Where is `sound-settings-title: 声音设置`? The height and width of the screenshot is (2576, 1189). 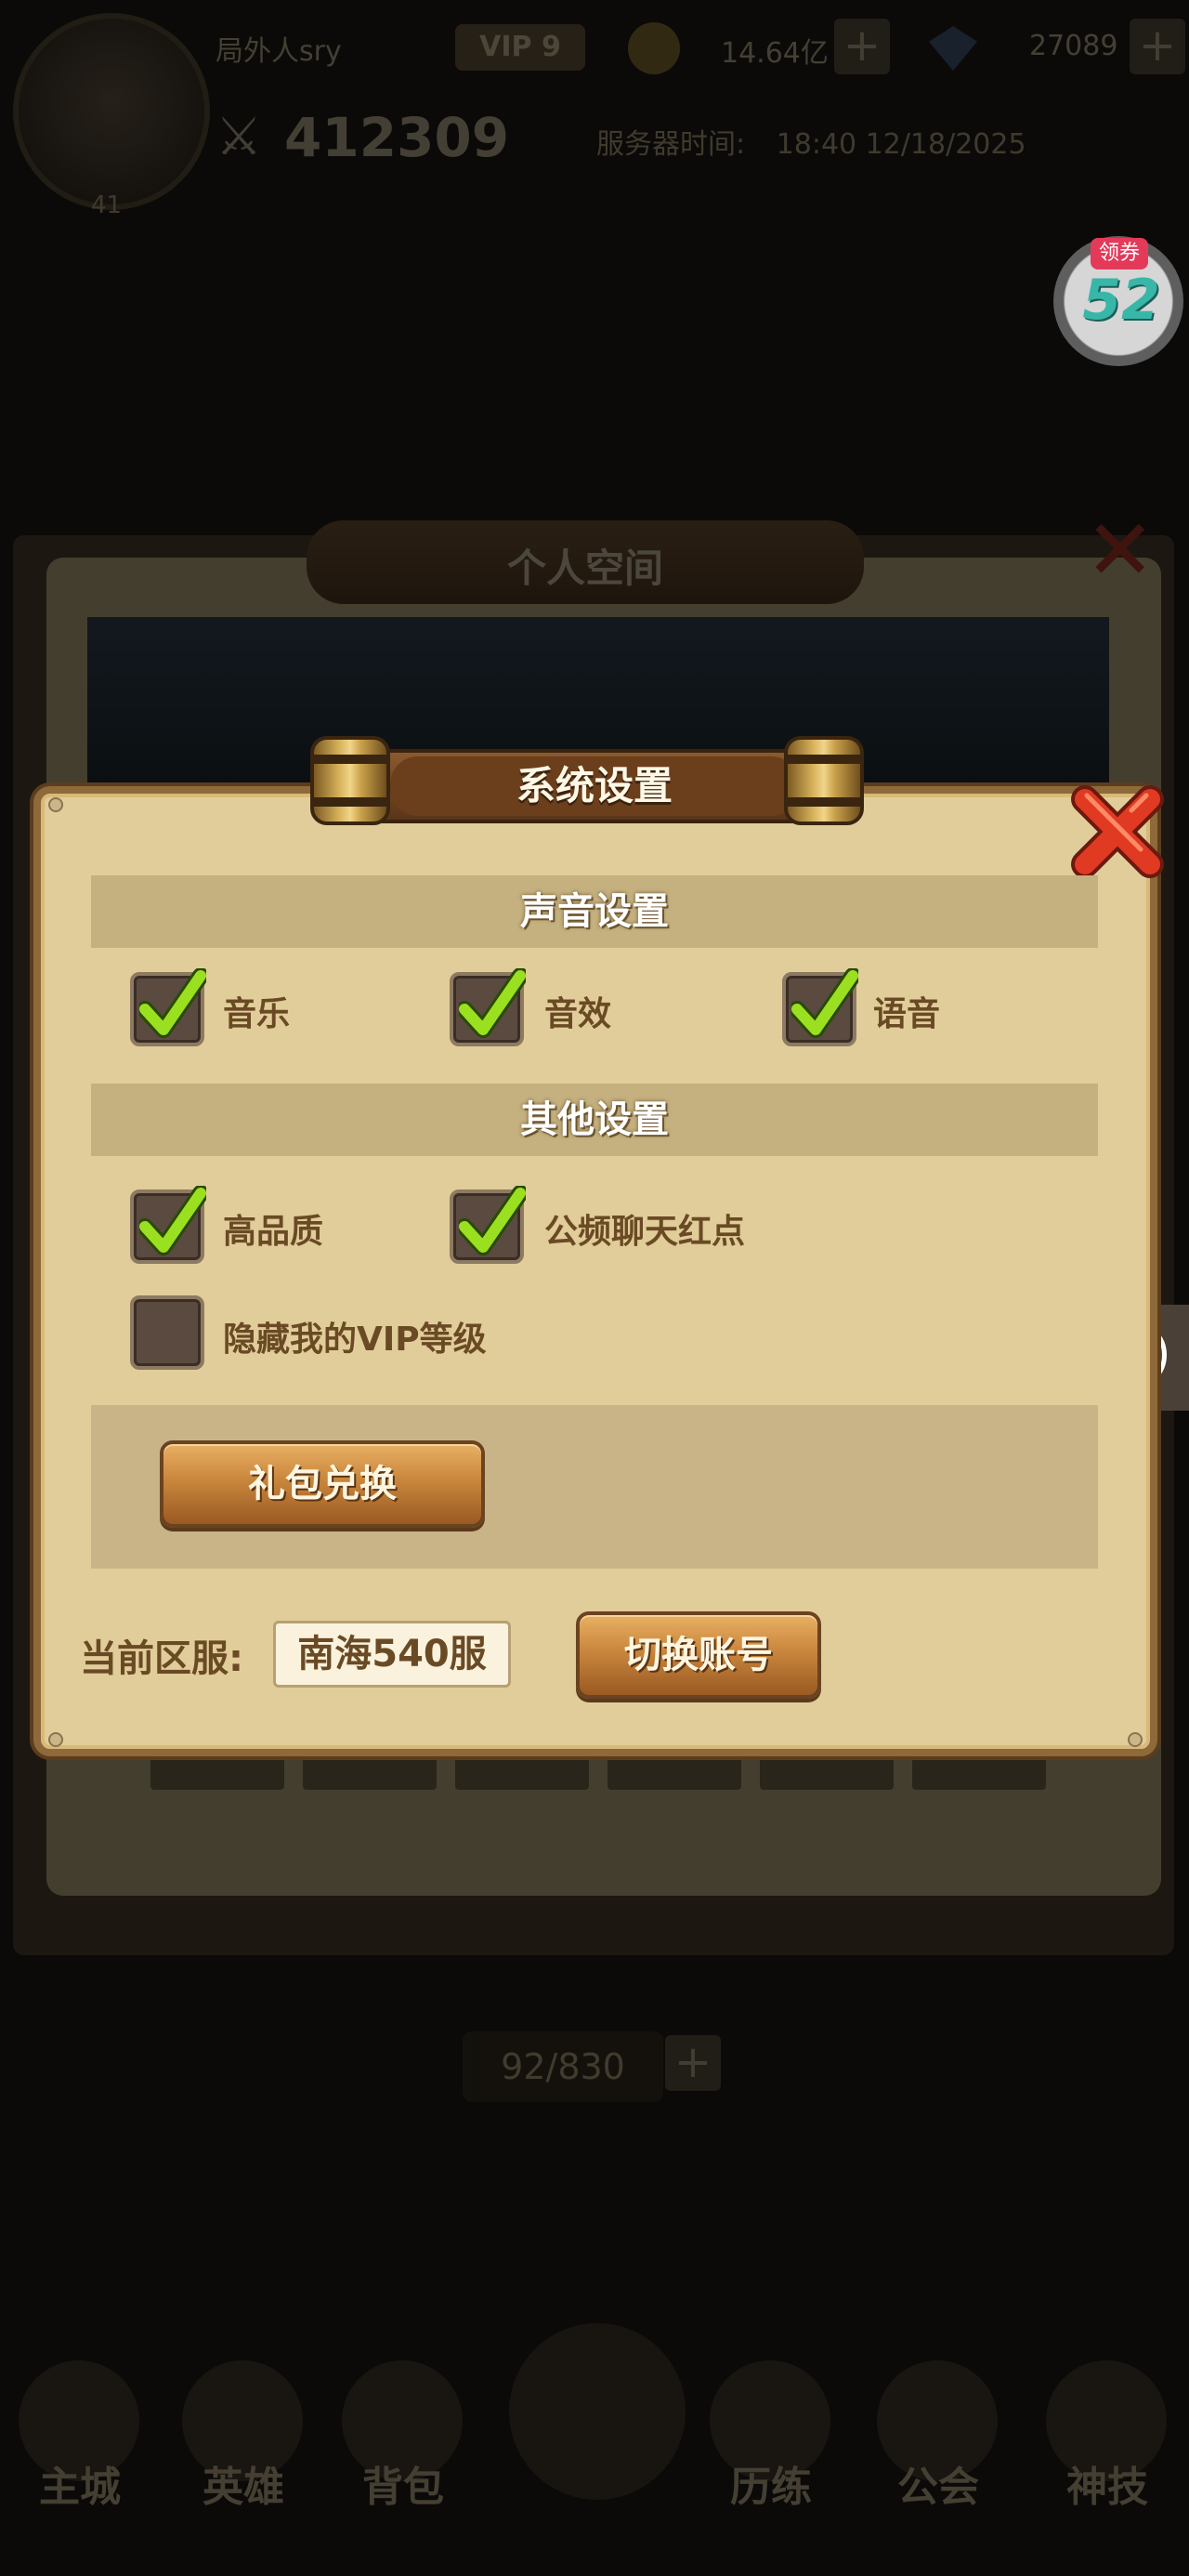
sound-settings-title: 声音设置 is located at coordinates (594, 911).